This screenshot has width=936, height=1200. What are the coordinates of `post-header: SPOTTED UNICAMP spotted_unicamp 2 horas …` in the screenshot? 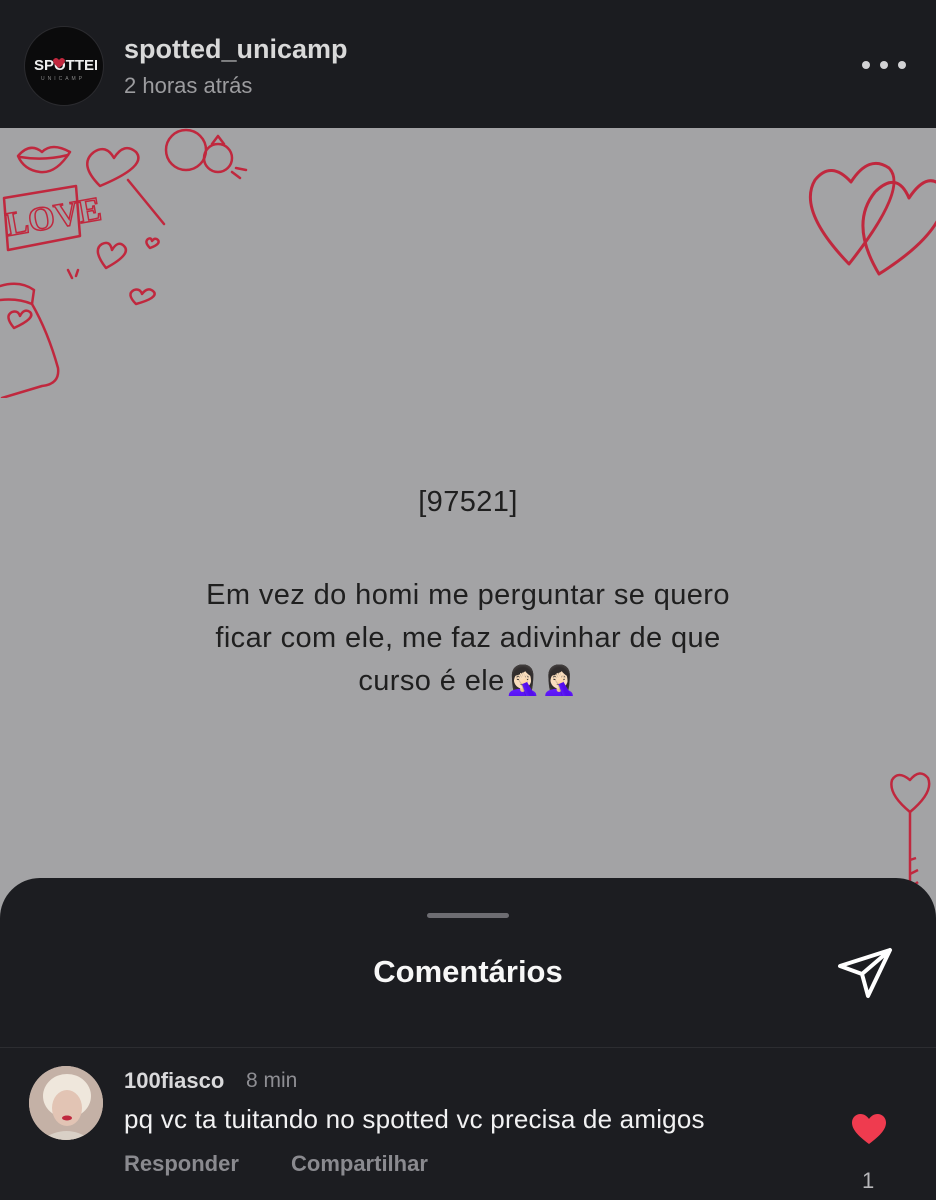 It's located at (468, 64).